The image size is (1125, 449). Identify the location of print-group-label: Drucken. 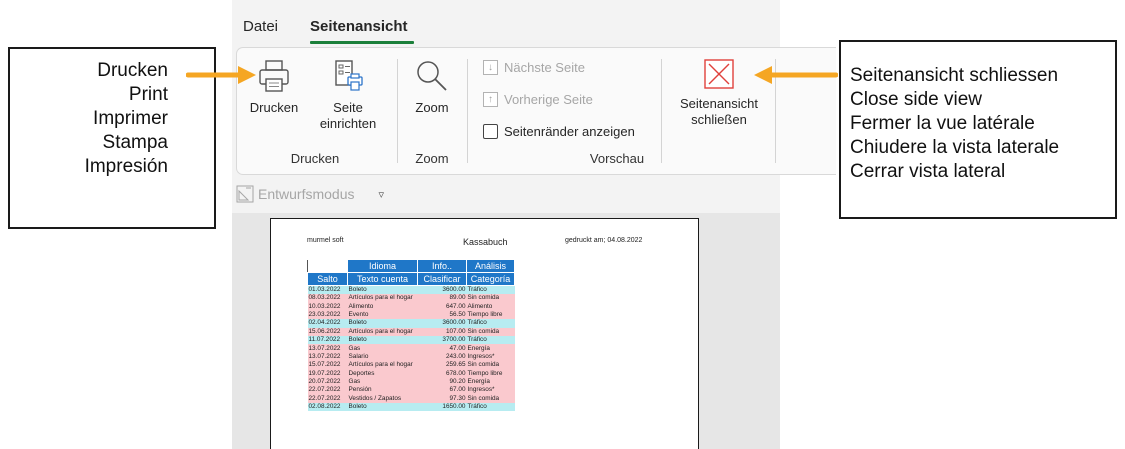
(315, 158).